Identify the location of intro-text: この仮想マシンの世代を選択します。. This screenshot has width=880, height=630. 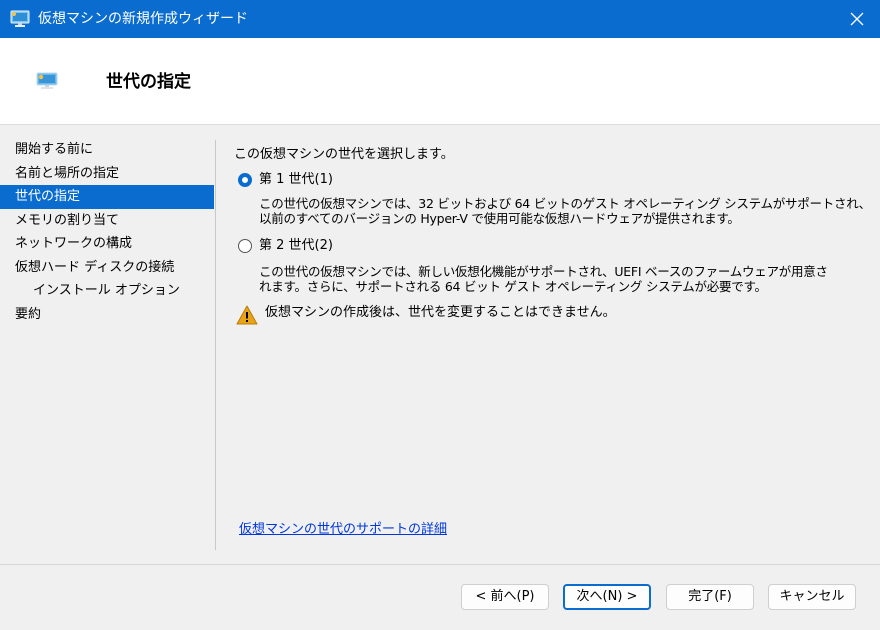
(344, 154).